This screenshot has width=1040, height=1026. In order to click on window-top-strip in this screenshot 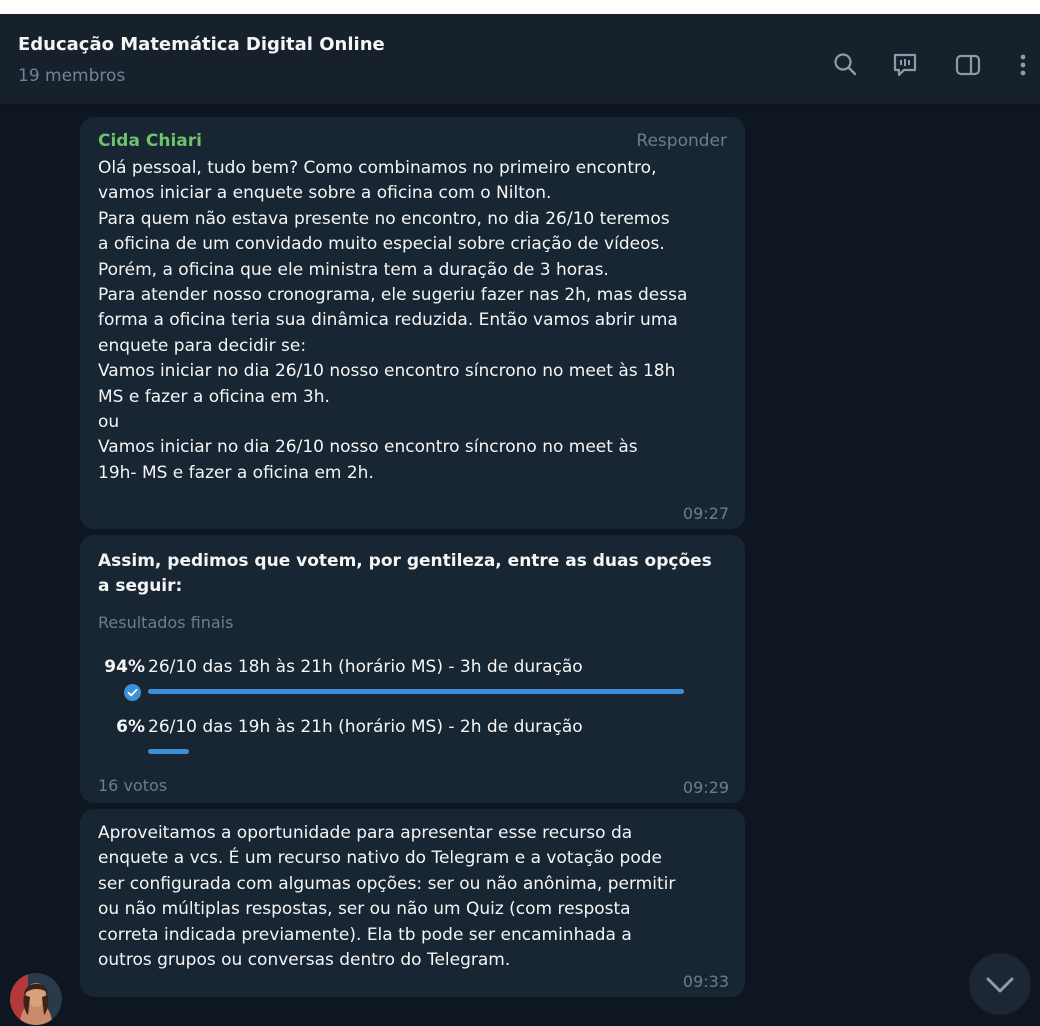, I will do `click(520, 7)`.